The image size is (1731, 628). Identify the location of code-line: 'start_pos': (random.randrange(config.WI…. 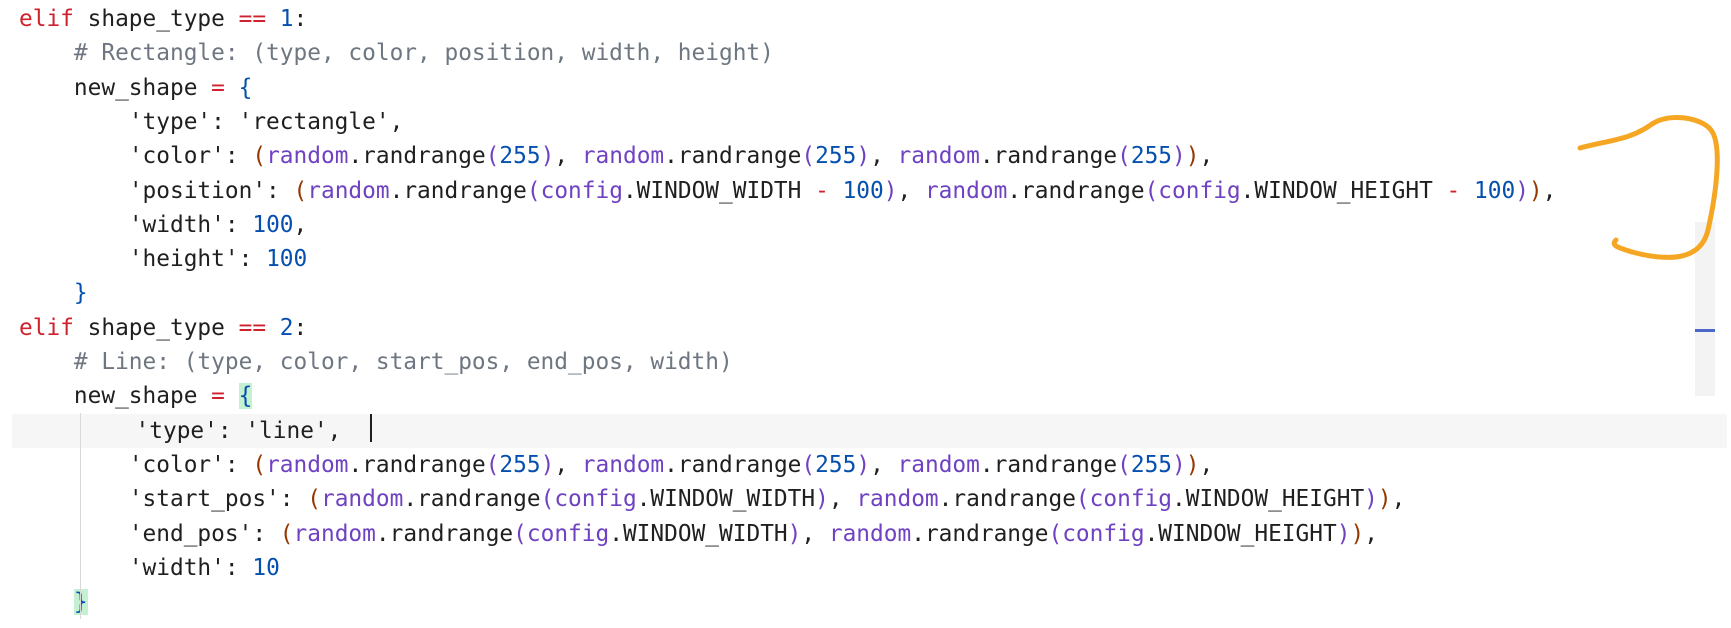
(703, 499).